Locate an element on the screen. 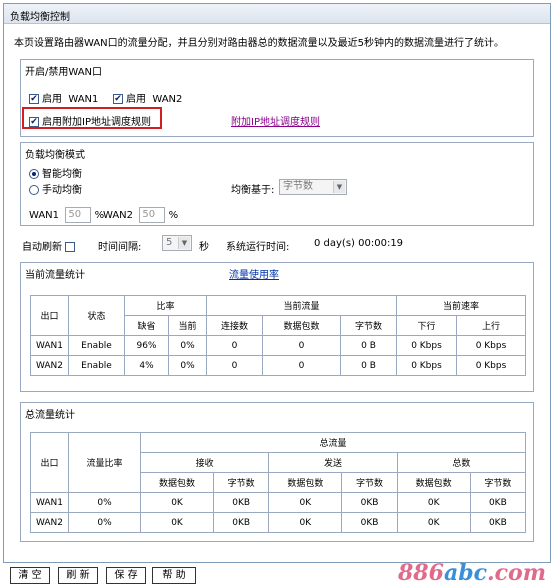 The width and height of the screenshot is (554, 587). header-ratio: 流量比率 is located at coordinates (104, 462).